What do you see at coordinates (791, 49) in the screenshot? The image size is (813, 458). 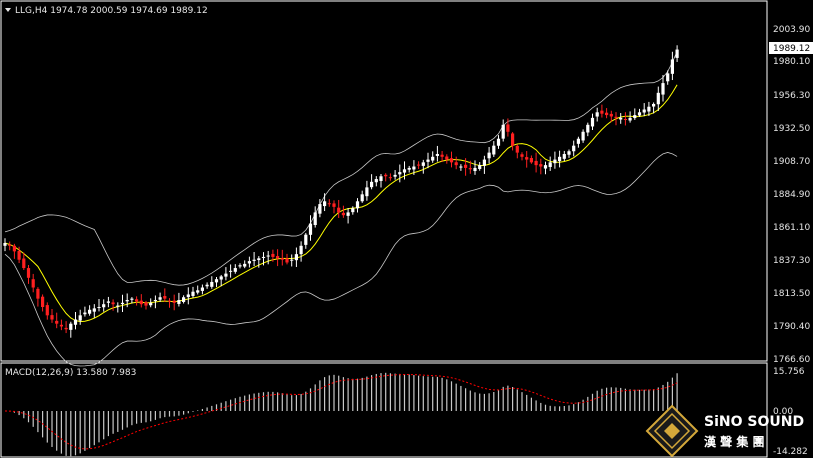 I see `current-price-tag: 1989.12` at bounding box center [791, 49].